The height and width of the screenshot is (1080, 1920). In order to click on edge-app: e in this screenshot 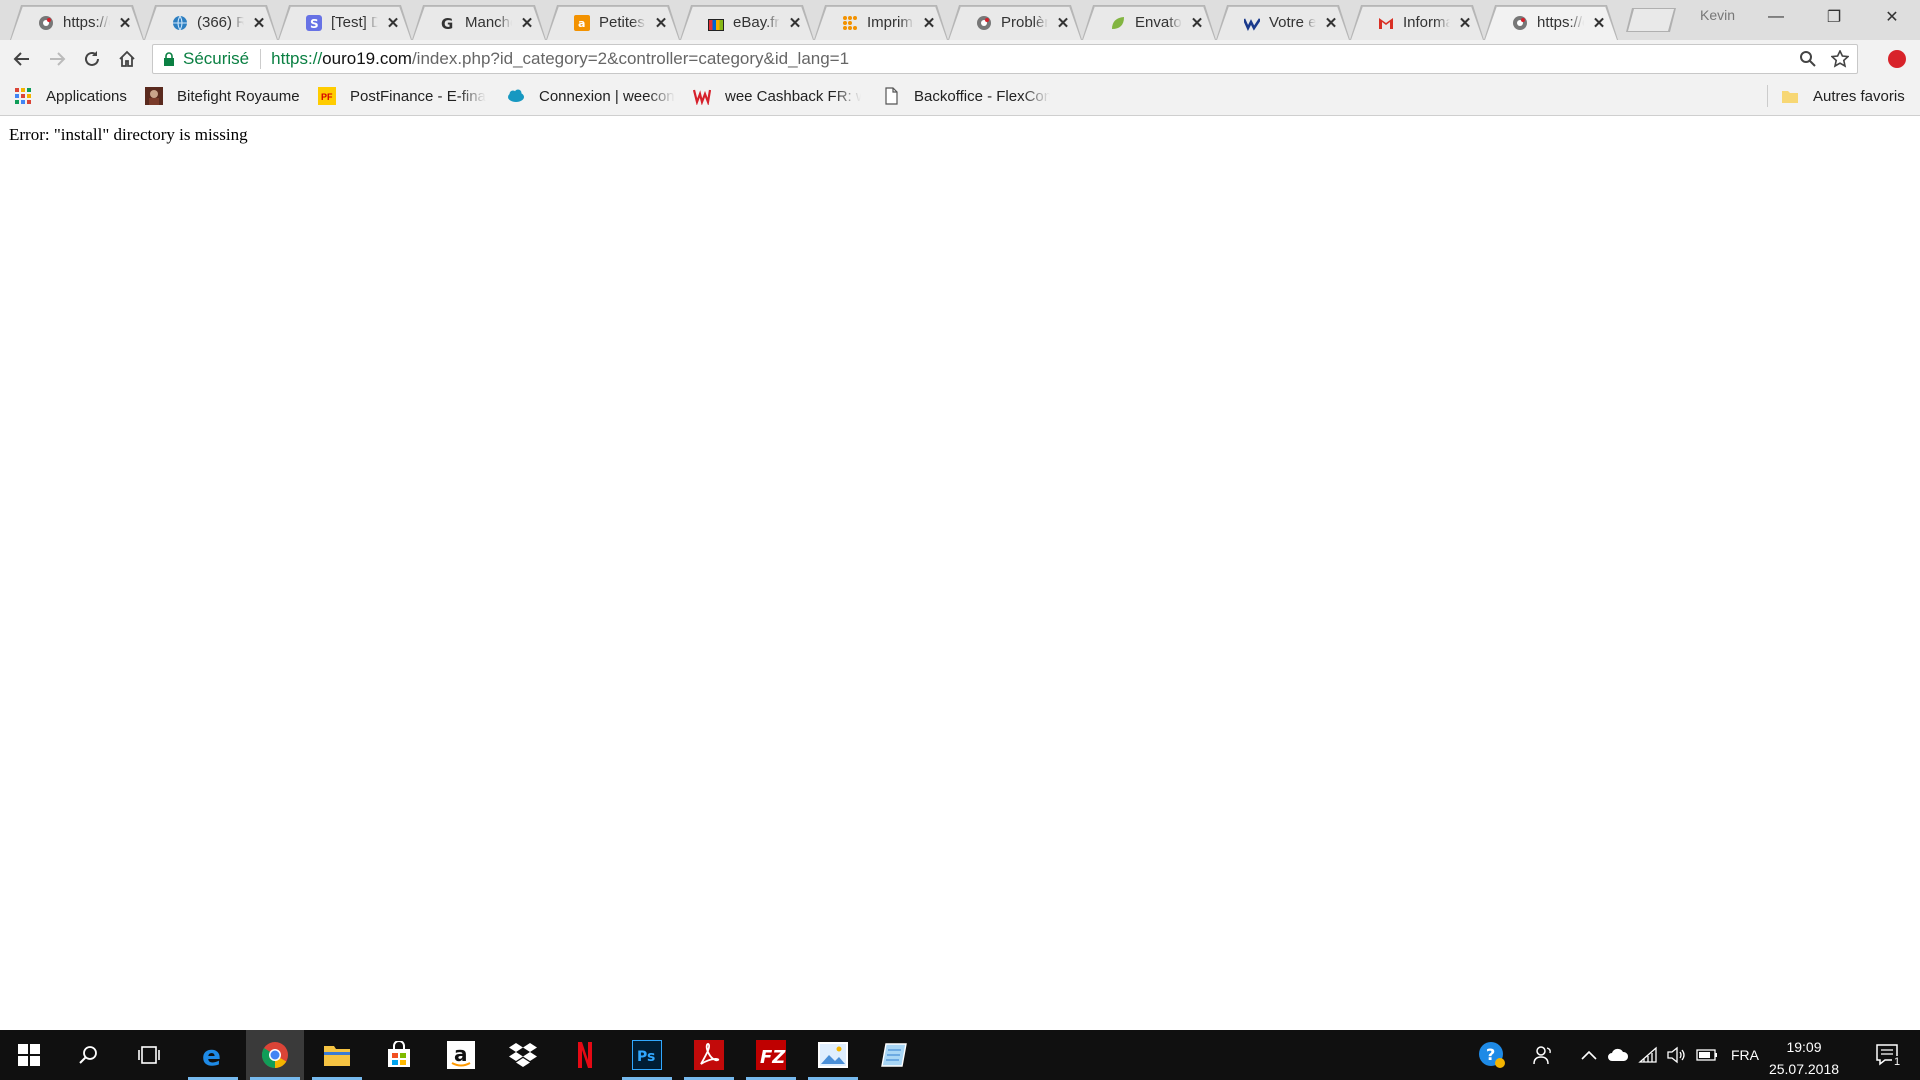, I will do `click(213, 1055)`.